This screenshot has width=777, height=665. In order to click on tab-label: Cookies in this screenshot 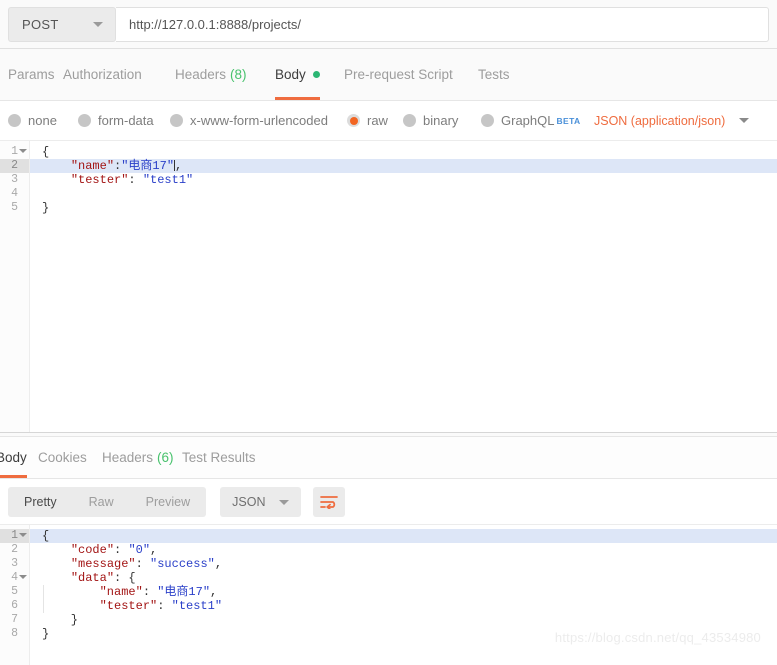, I will do `click(62, 457)`.